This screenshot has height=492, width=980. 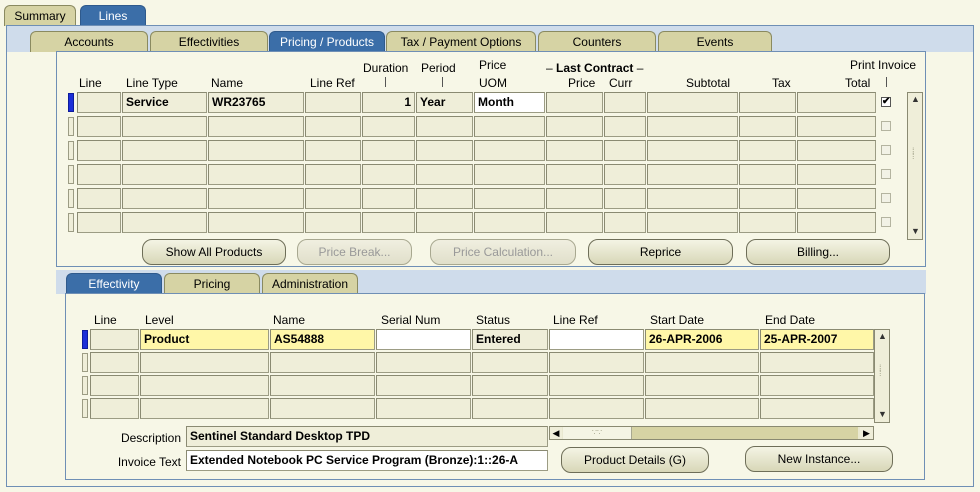 I want to click on description-field: Sentinel Standard Desktop TPD, so click(x=367, y=436).